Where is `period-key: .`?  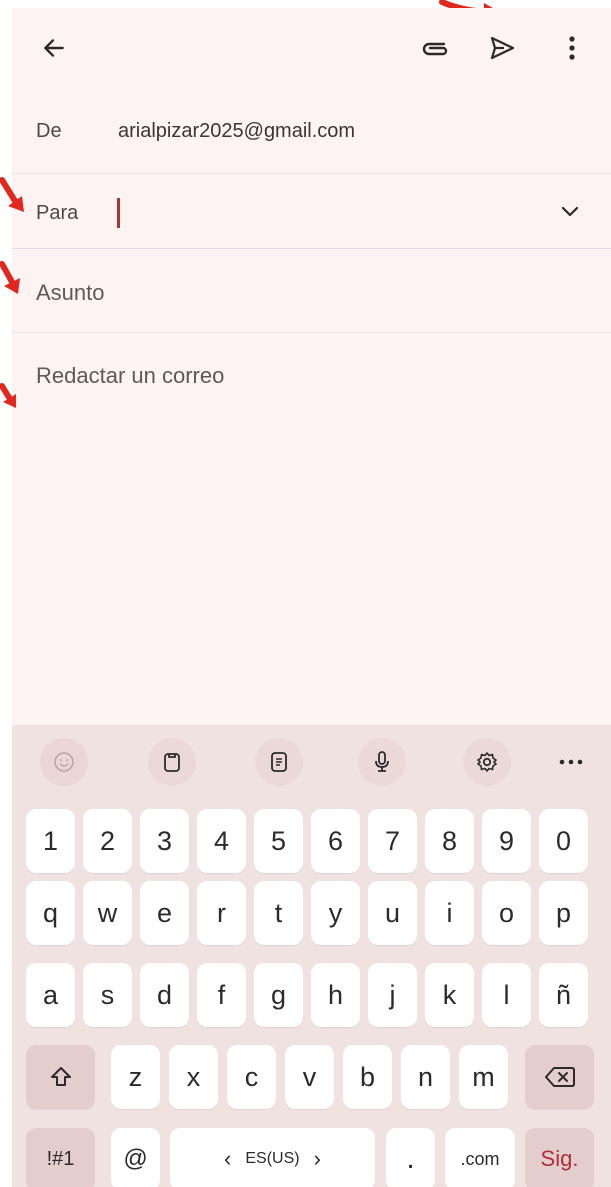
period-key: . is located at coordinates (410, 1157).